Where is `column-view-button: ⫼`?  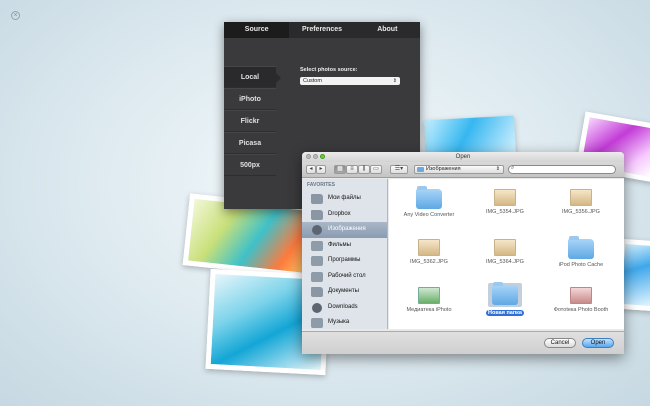
column-view-button: ⫼ is located at coordinates (364, 169).